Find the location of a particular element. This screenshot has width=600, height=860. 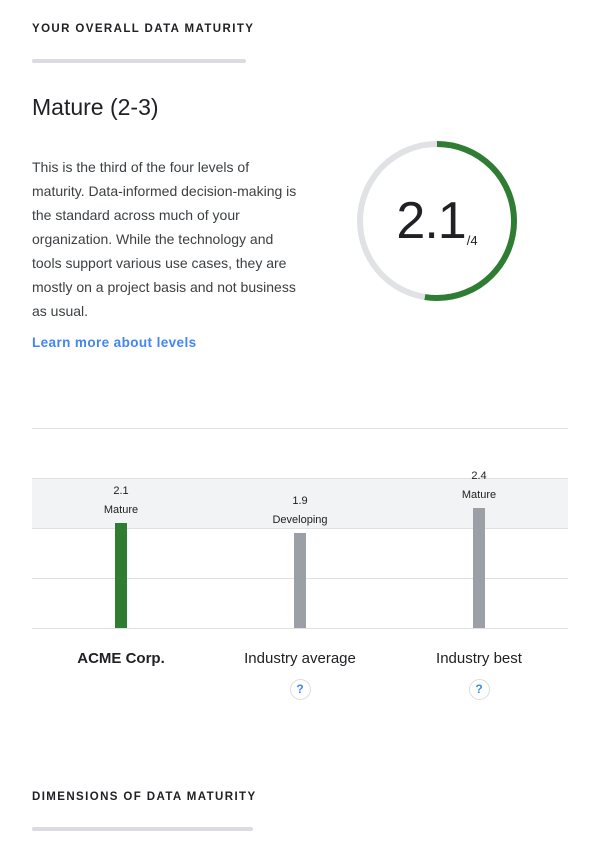

overall-heading-underline is located at coordinates (139, 61).